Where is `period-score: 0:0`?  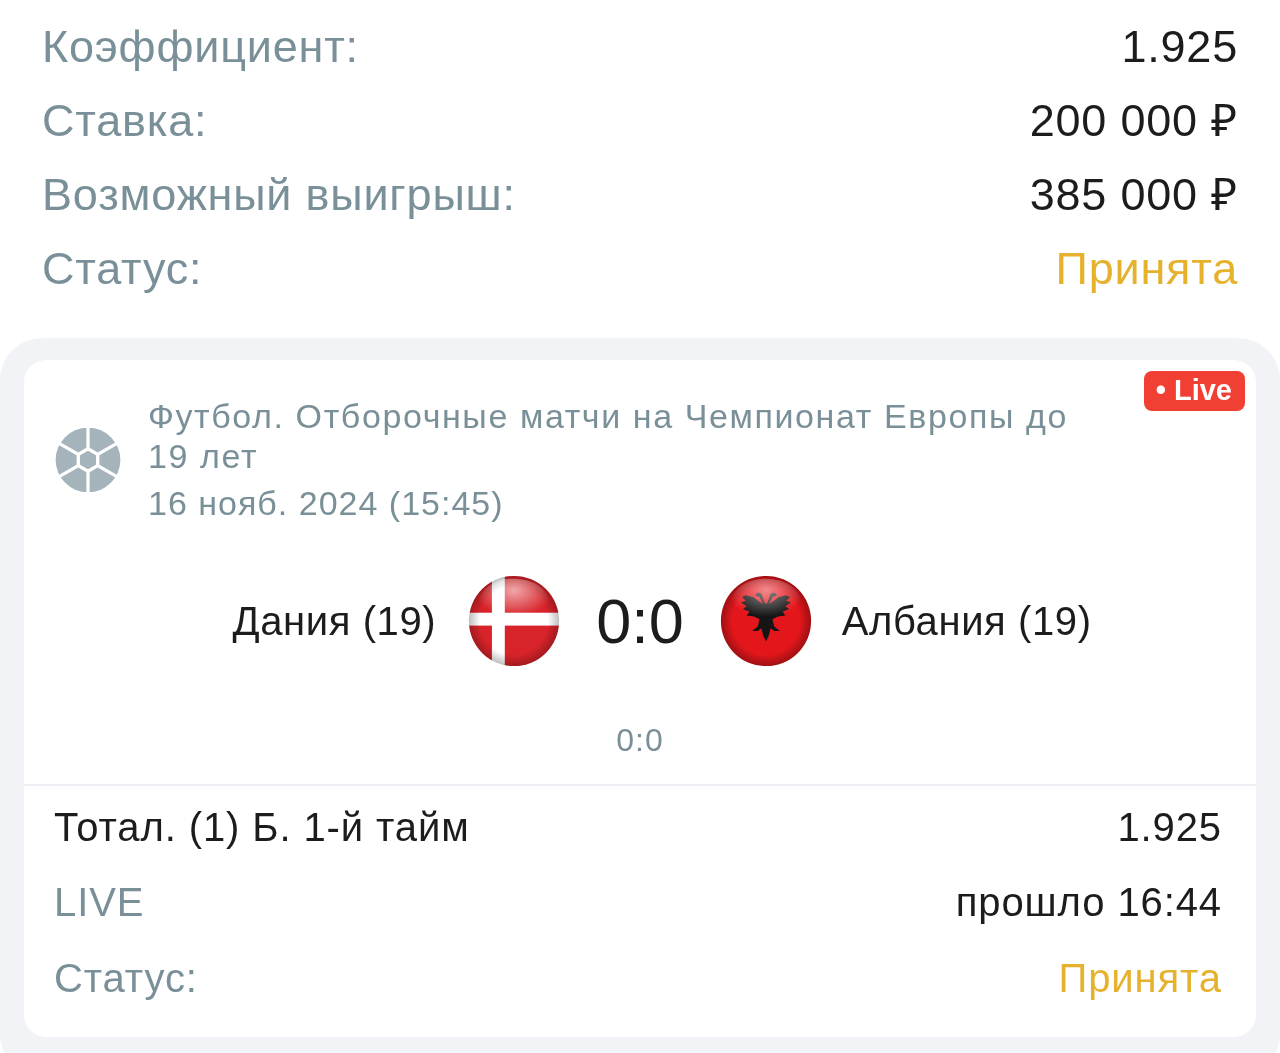 period-score: 0:0 is located at coordinates (640, 740).